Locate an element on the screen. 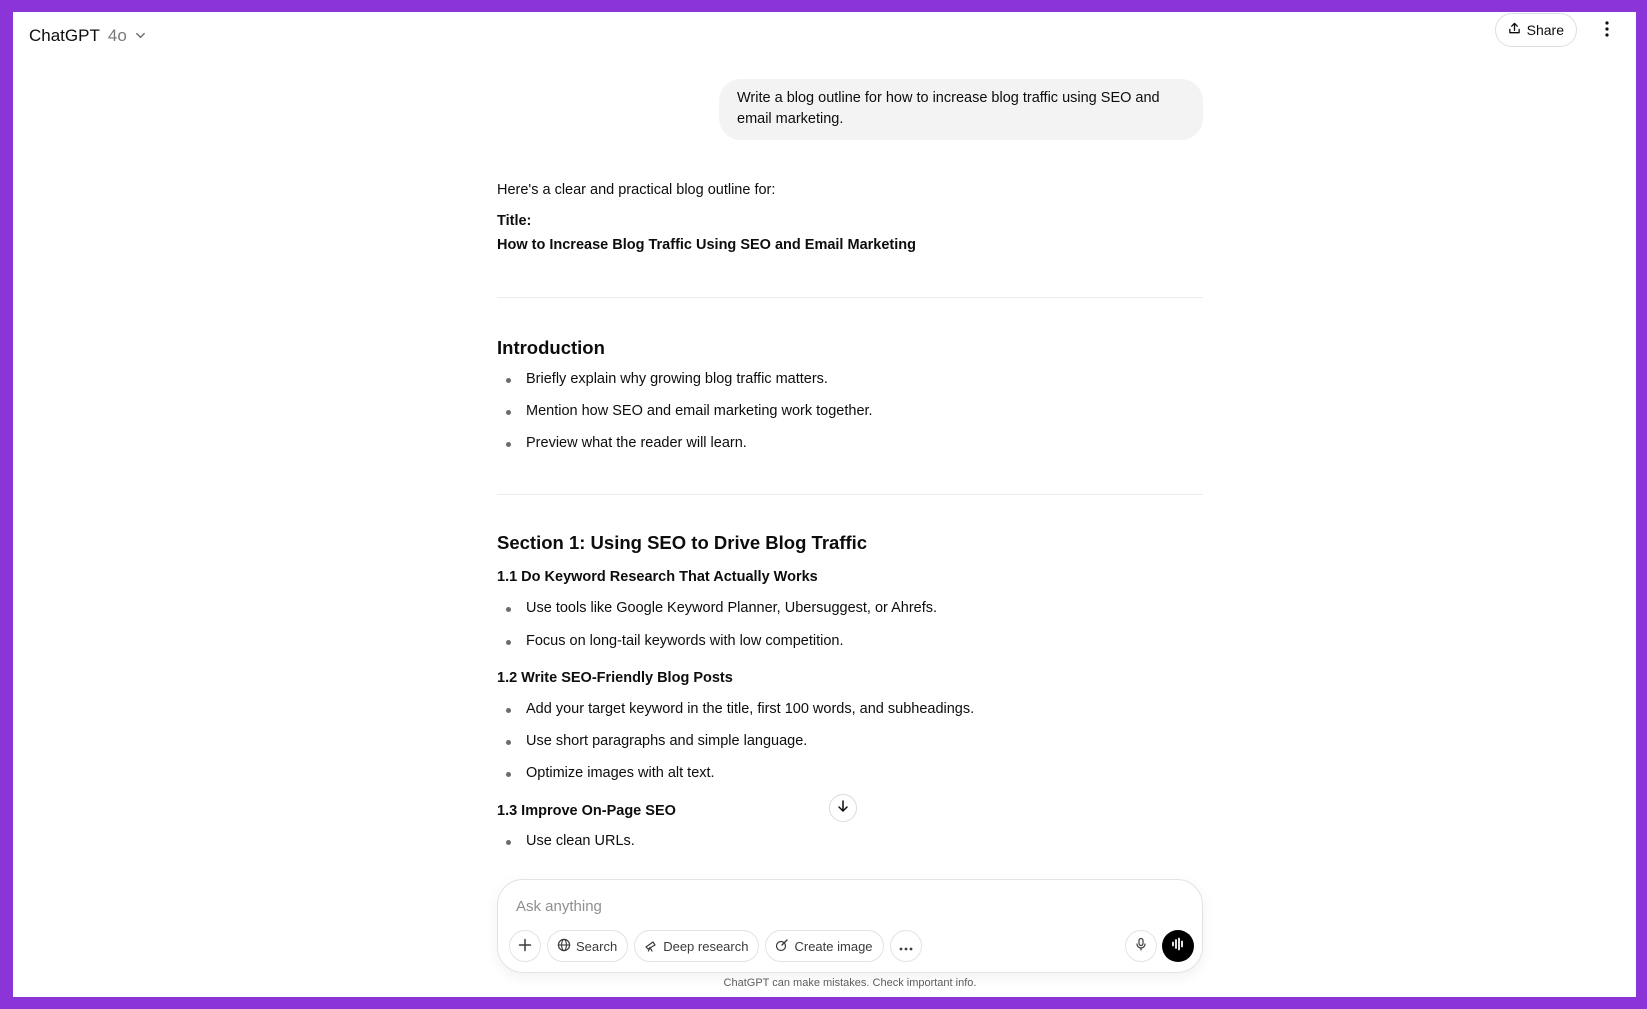 This screenshot has height=1009, width=1647. create-image-label: Create image is located at coordinates (833, 946).